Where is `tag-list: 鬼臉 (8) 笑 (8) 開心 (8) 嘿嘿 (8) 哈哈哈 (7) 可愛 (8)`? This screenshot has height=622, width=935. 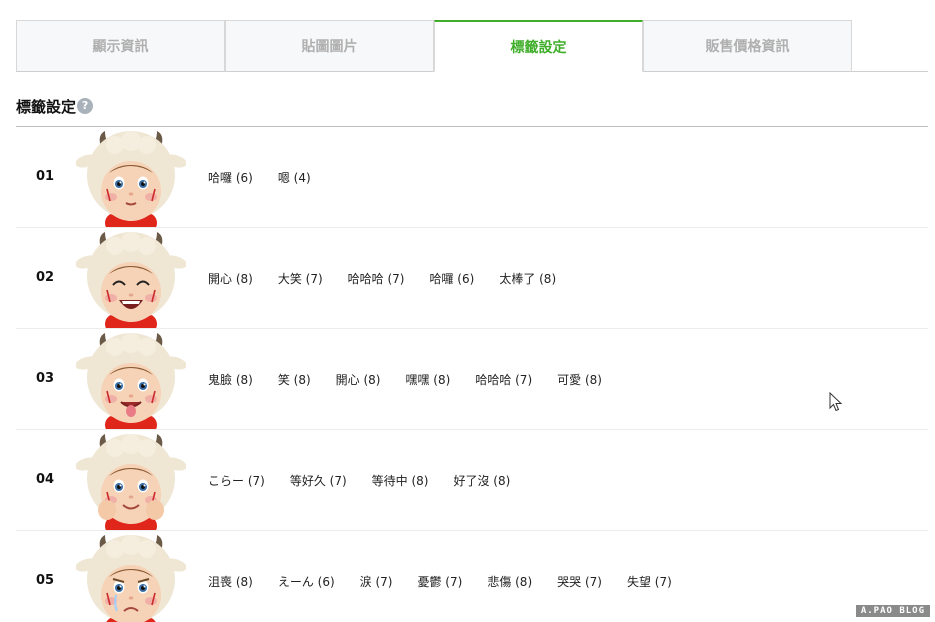
tag-list: 鬼臉 (8) 笑 (8) 開心 (8) 嘿嘿 (8) 哈哈哈 (7) 可愛 (8) is located at coordinates (405, 379).